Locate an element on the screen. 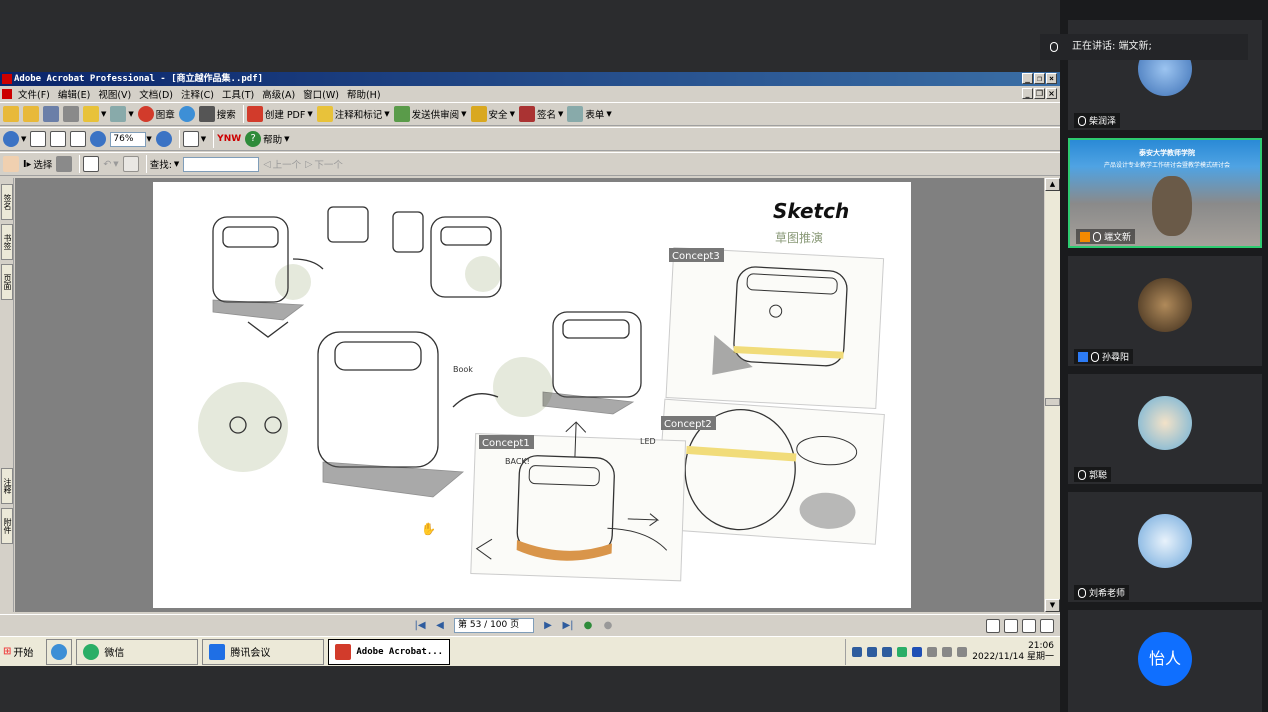 The height and width of the screenshot is (712, 1268). send-review-button: 发送供审阅 ▼ is located at coordinates (430, 114).